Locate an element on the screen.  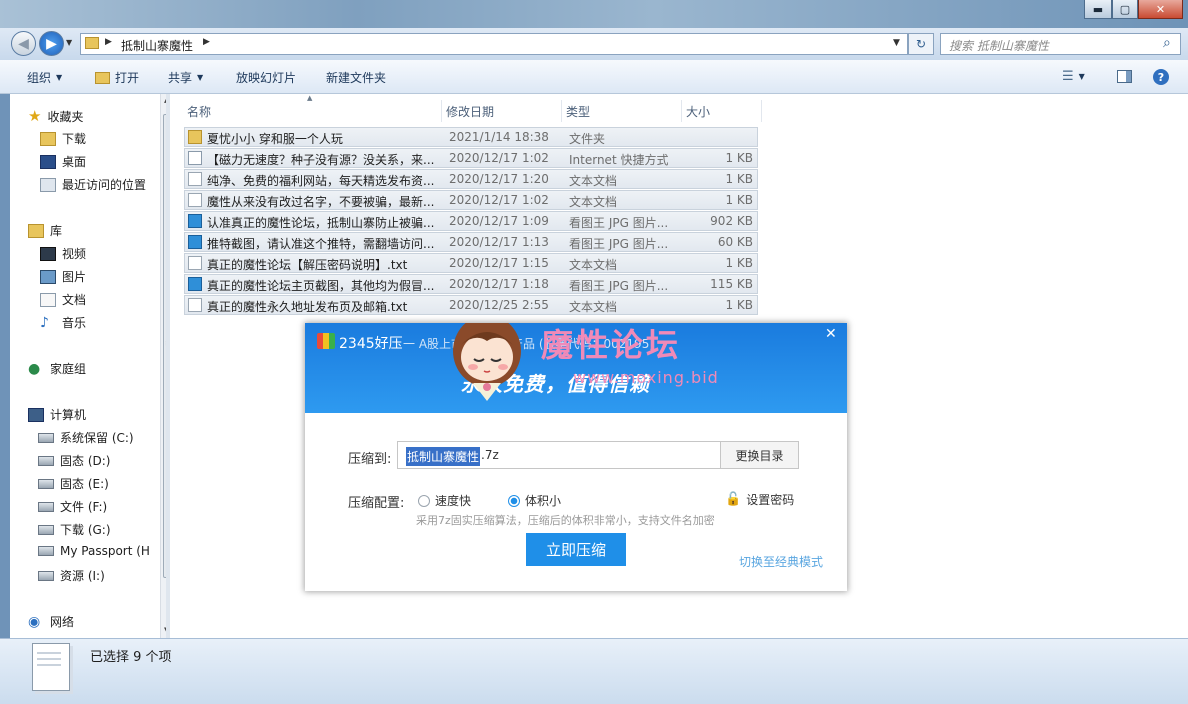
preview-pane-icon is located at coordinates (1124, 76).